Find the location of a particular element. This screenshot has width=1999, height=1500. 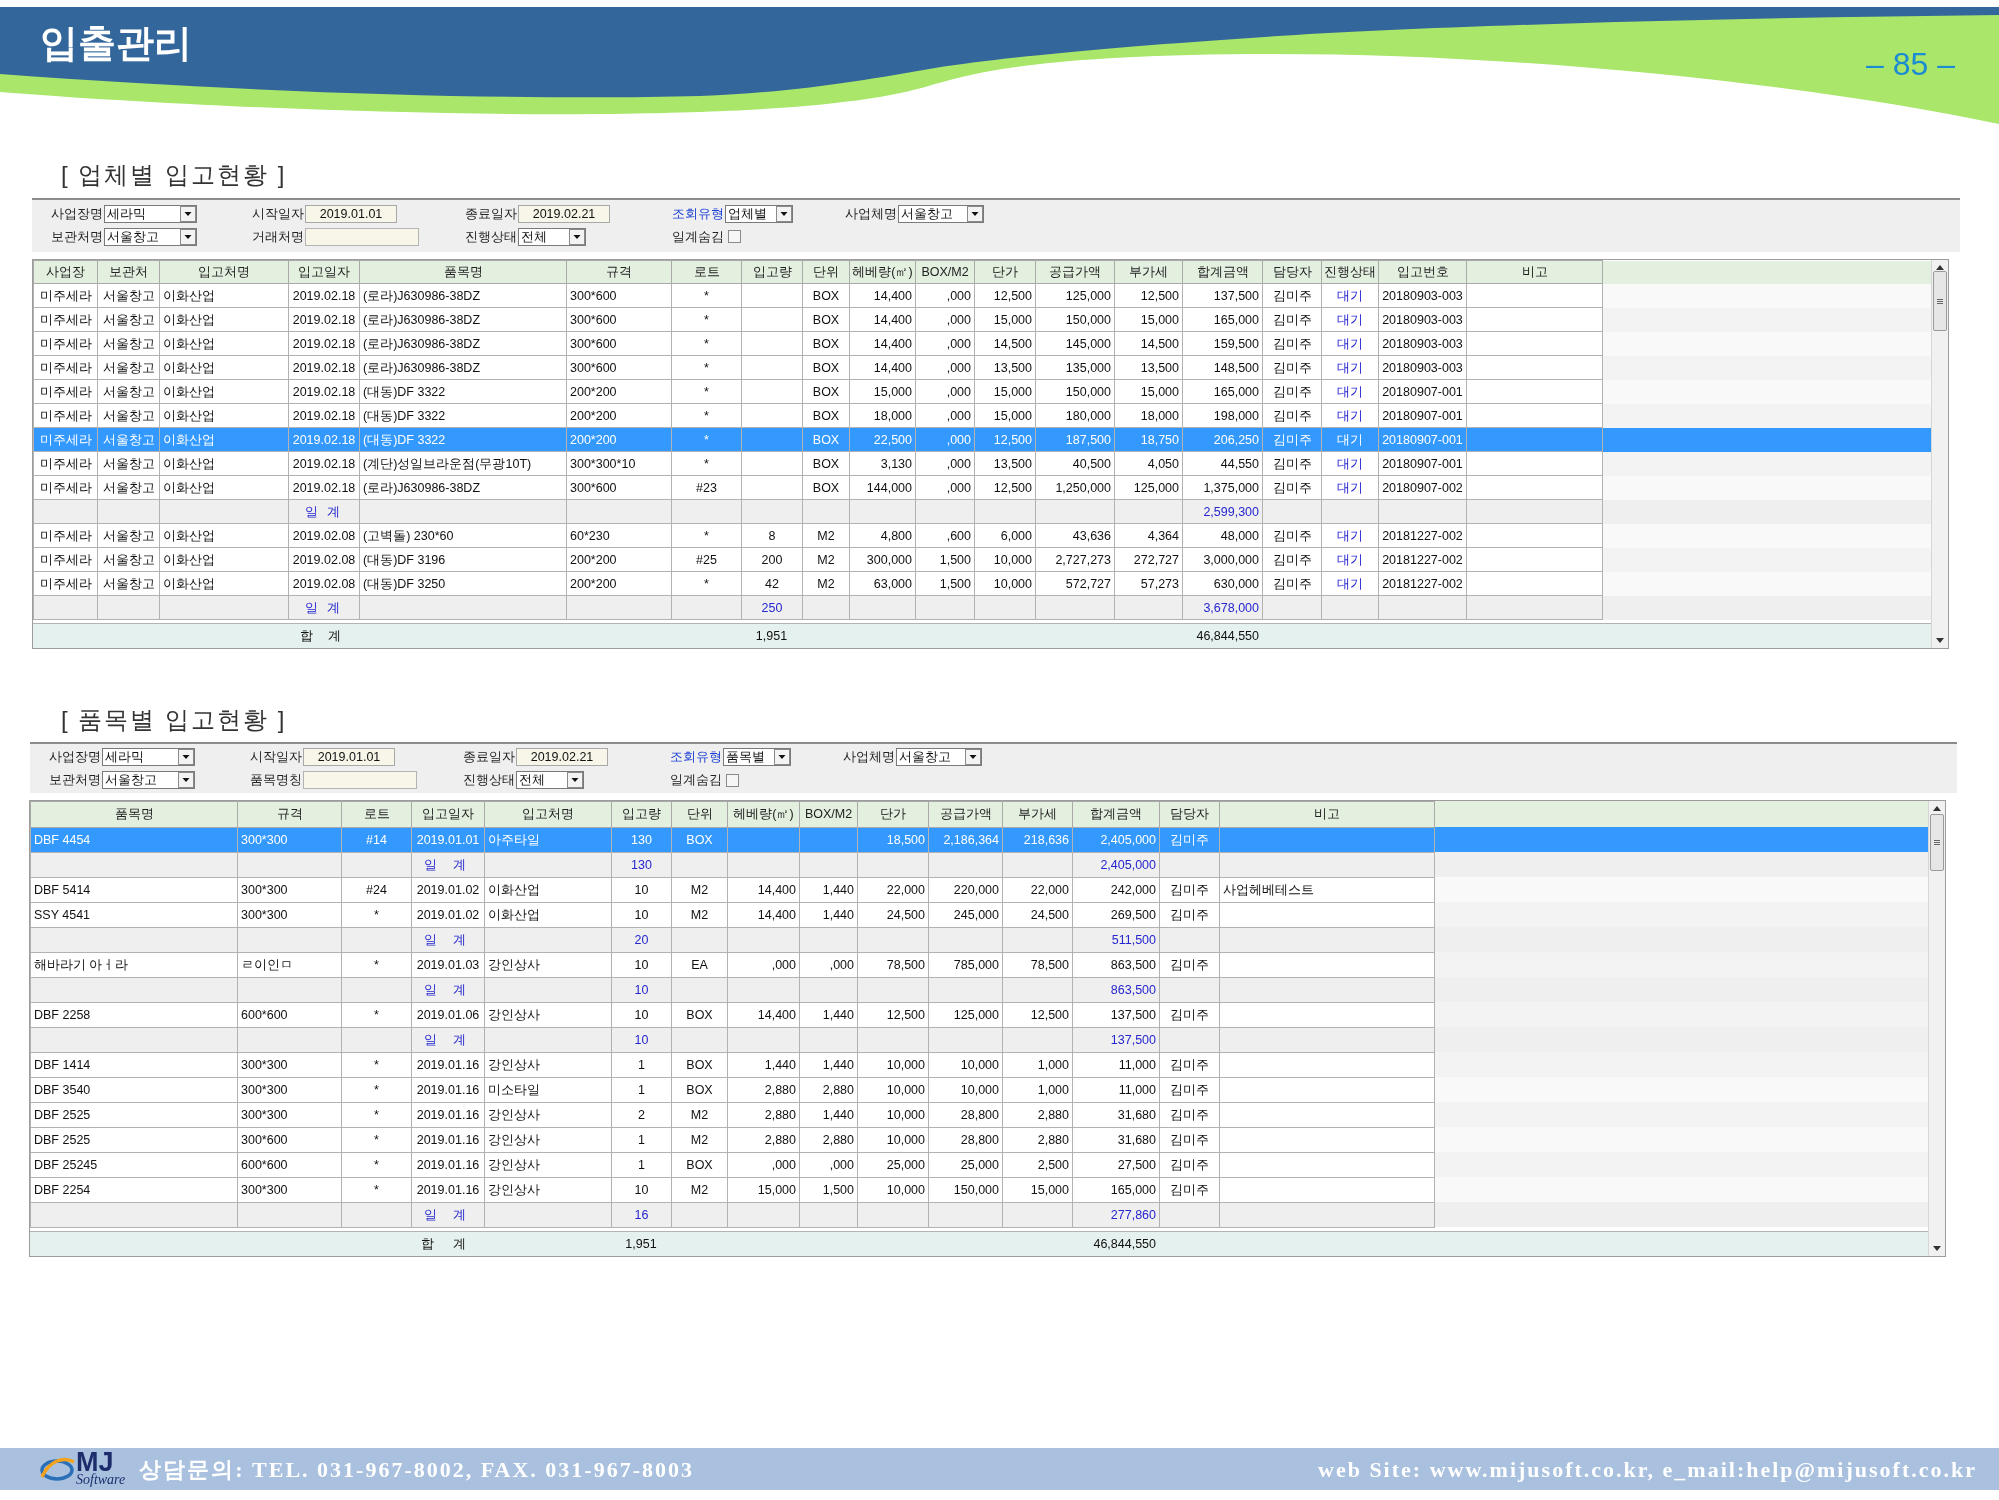

table-cell: 20180903-003 is located at coordinates (1422, 295).